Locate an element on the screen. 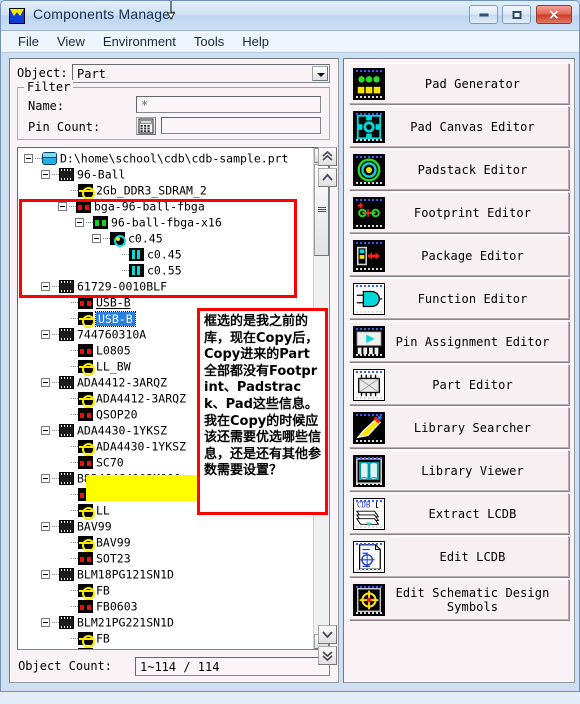 This screenshot has width=580, height=704. tool-button-function-editor: Function Editor is located at coordinates (459, 298).